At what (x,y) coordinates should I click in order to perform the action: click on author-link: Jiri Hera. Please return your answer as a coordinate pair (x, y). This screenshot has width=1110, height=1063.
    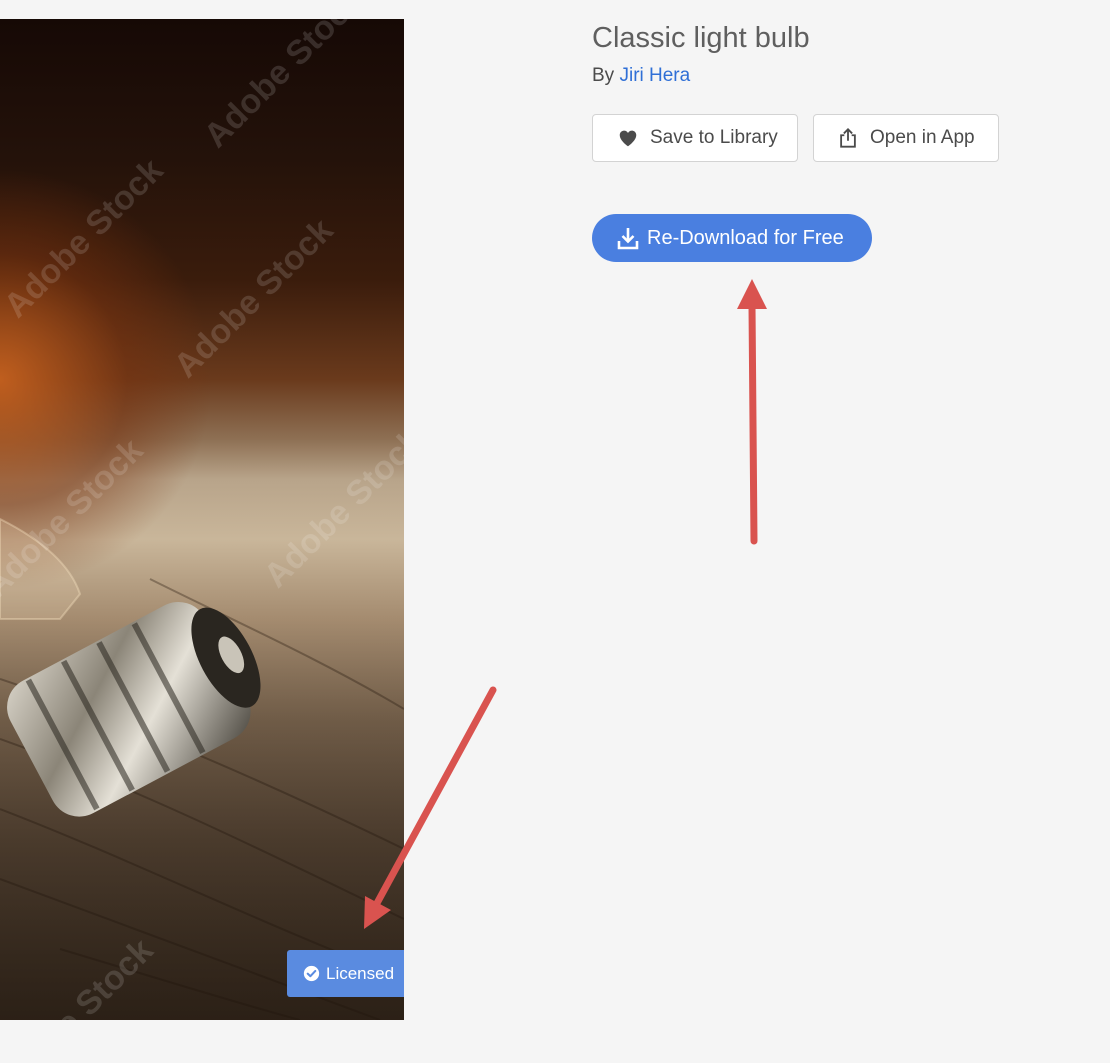
    Looking at the image, I should click on (654, 75).